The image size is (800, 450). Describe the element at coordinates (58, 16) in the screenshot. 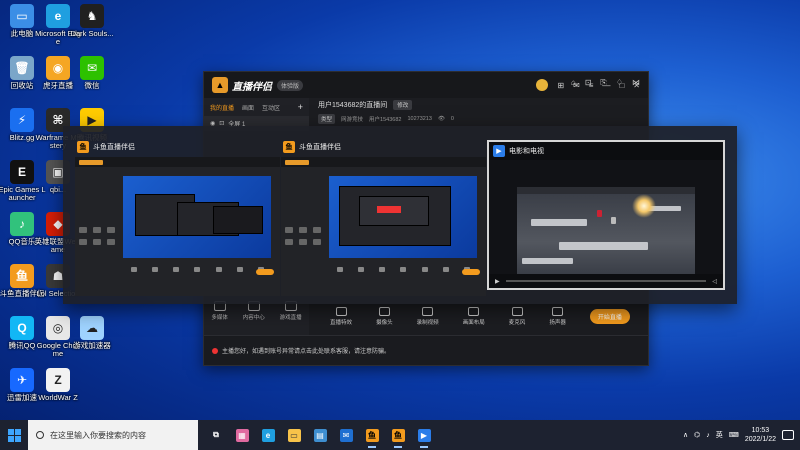

I see `app-icon: e` at that location.